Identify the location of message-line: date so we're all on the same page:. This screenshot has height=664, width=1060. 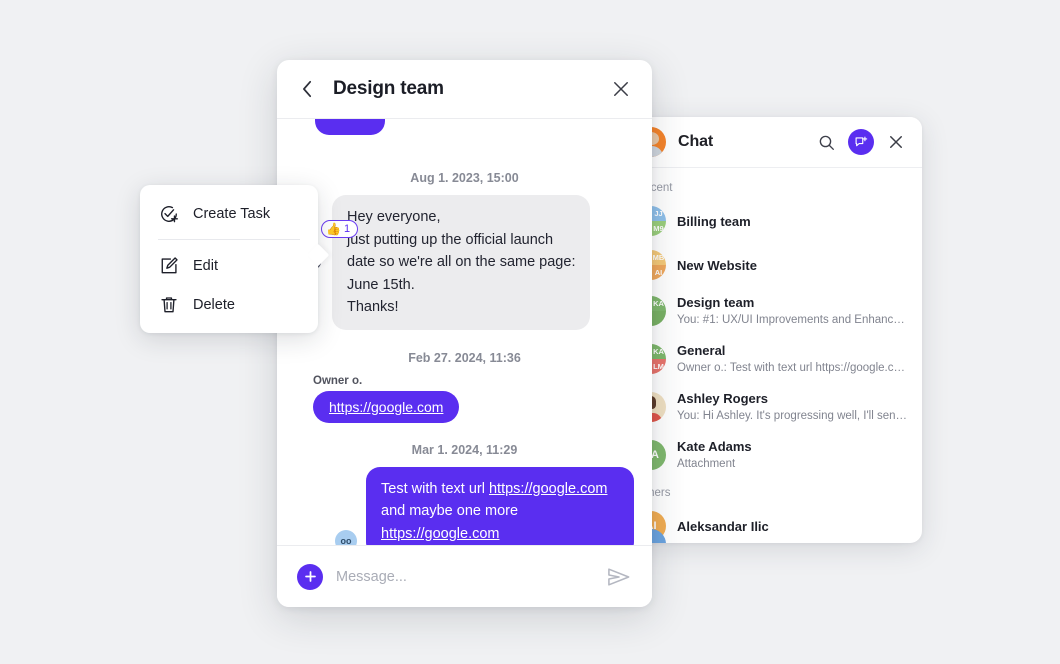
(461, 262).